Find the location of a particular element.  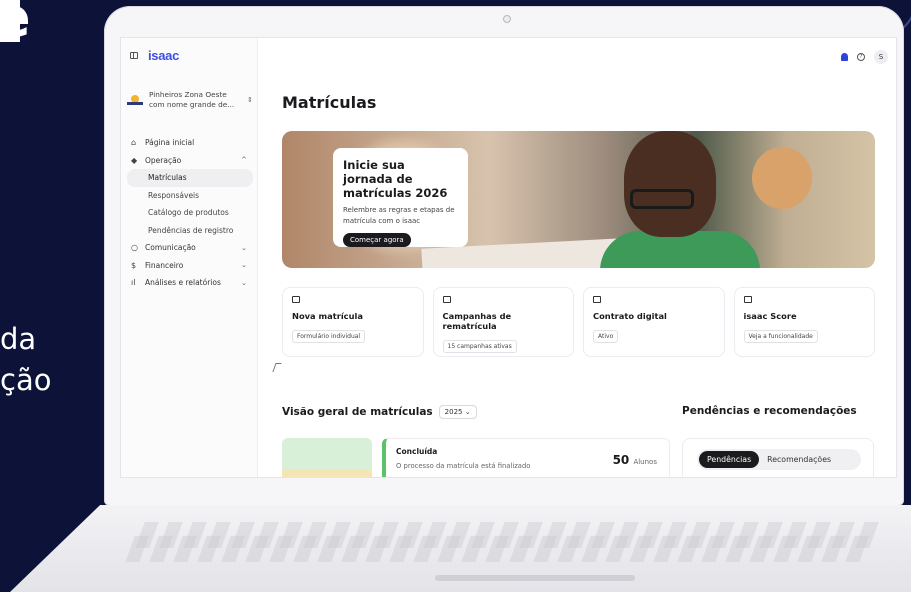

page-title: Matrículas is located at coordinates (329, 102).